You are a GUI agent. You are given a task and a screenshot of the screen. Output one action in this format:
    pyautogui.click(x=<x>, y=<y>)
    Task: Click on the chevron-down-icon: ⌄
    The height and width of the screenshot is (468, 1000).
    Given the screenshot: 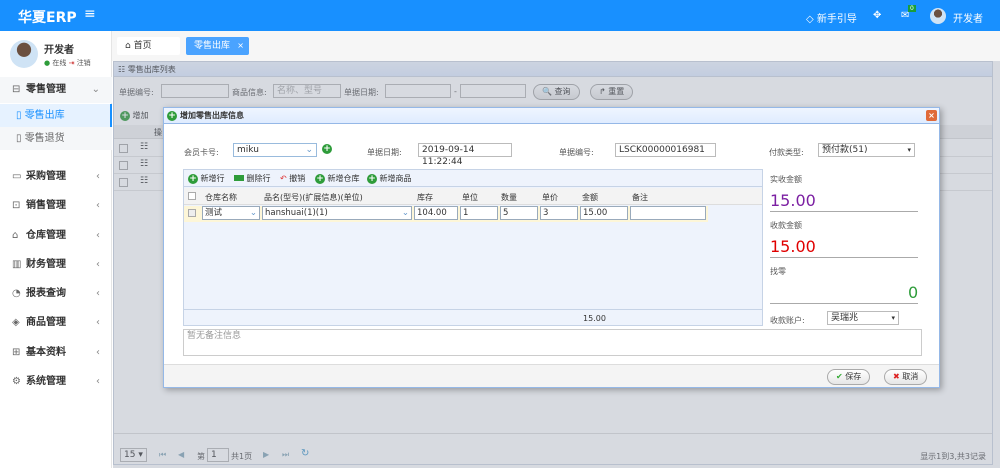 What is the action you would take?
    pyautogui.click(x=253, y=213)
    